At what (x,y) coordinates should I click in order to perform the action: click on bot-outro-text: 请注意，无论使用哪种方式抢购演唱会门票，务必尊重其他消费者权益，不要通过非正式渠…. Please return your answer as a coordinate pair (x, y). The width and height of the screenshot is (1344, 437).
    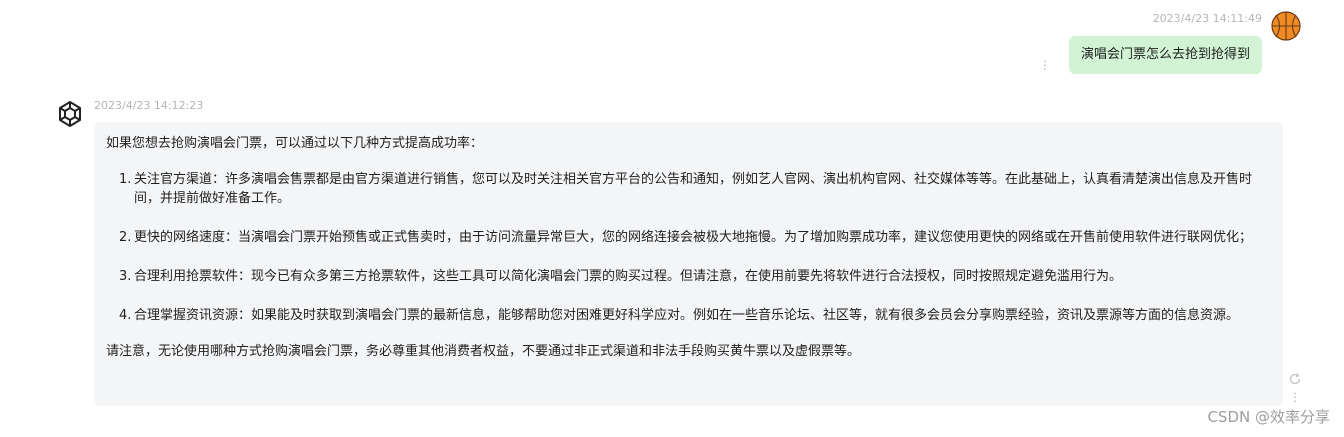
    Looking at the image, I should click on (483, 351).